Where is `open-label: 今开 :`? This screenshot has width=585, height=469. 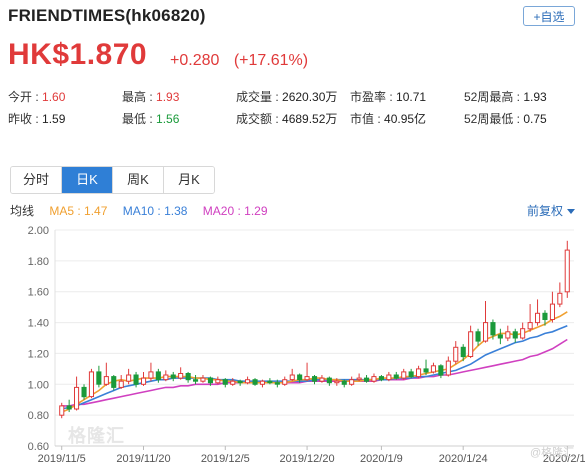
open-label: 今开 : is located at coordinates (23, 97).